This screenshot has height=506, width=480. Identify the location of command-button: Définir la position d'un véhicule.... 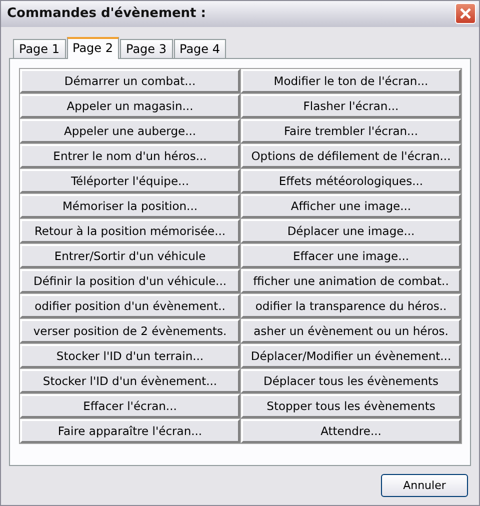
(130, 280).